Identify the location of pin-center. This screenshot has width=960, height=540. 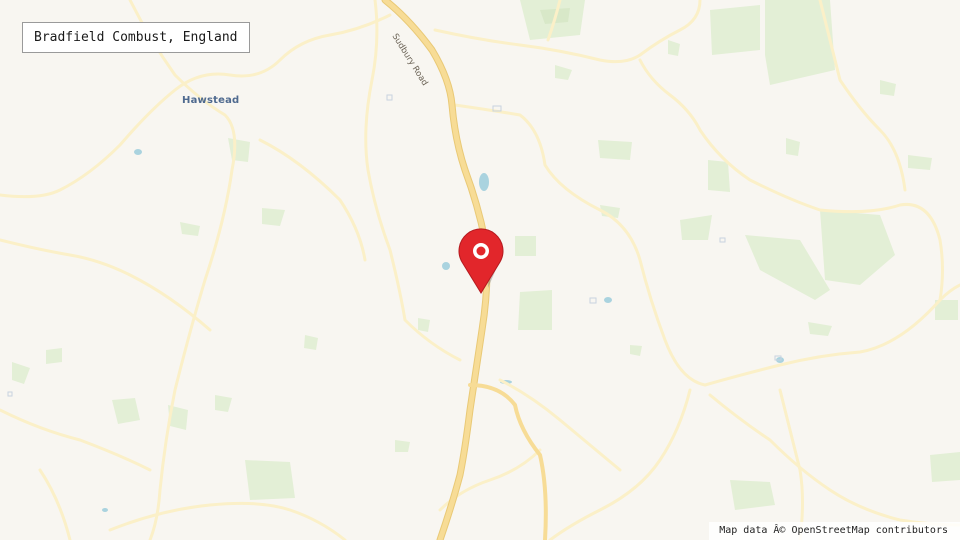
(481, 251).